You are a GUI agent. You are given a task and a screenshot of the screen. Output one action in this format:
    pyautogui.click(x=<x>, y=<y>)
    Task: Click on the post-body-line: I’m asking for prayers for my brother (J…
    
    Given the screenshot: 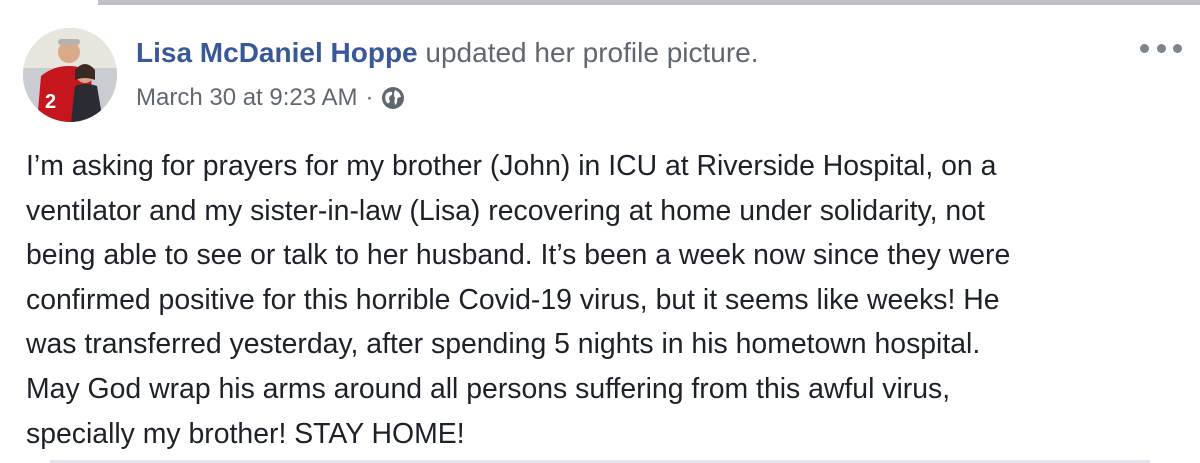 What is the action you would take?
    pyautogui.click(x=511, y=166)
    